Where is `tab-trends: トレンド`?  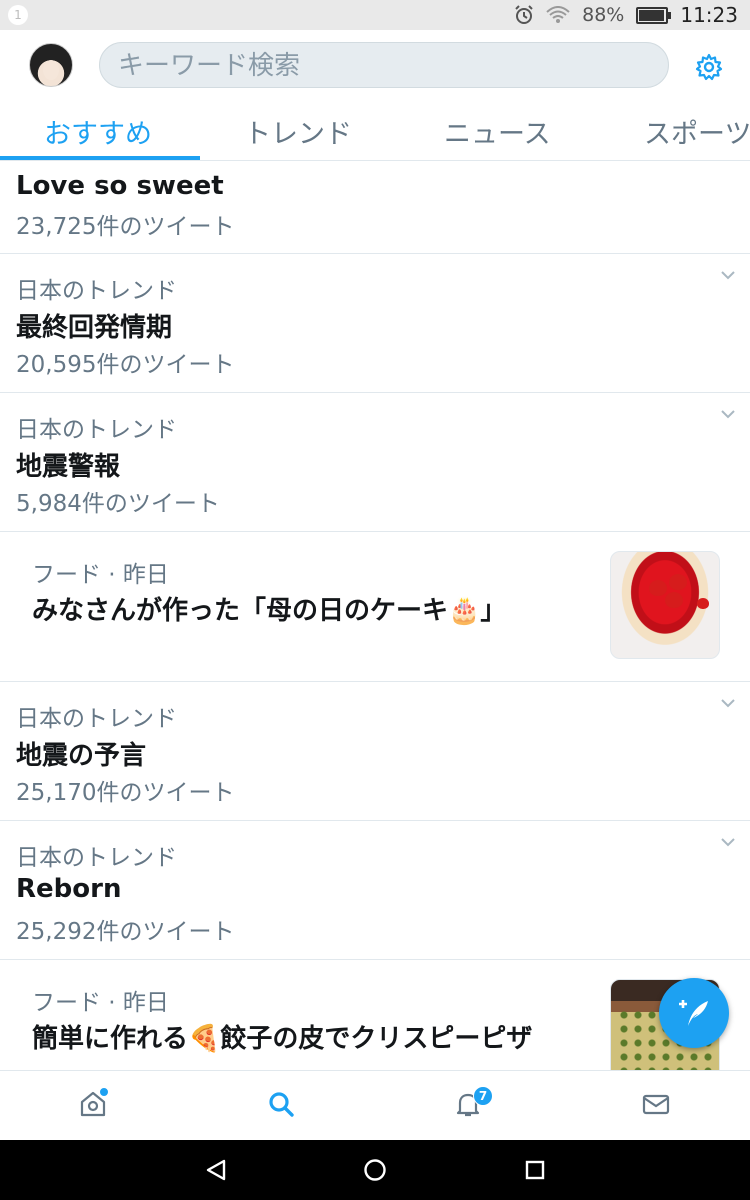
tab-trends: トレンド is located at coordinates (298, 131).